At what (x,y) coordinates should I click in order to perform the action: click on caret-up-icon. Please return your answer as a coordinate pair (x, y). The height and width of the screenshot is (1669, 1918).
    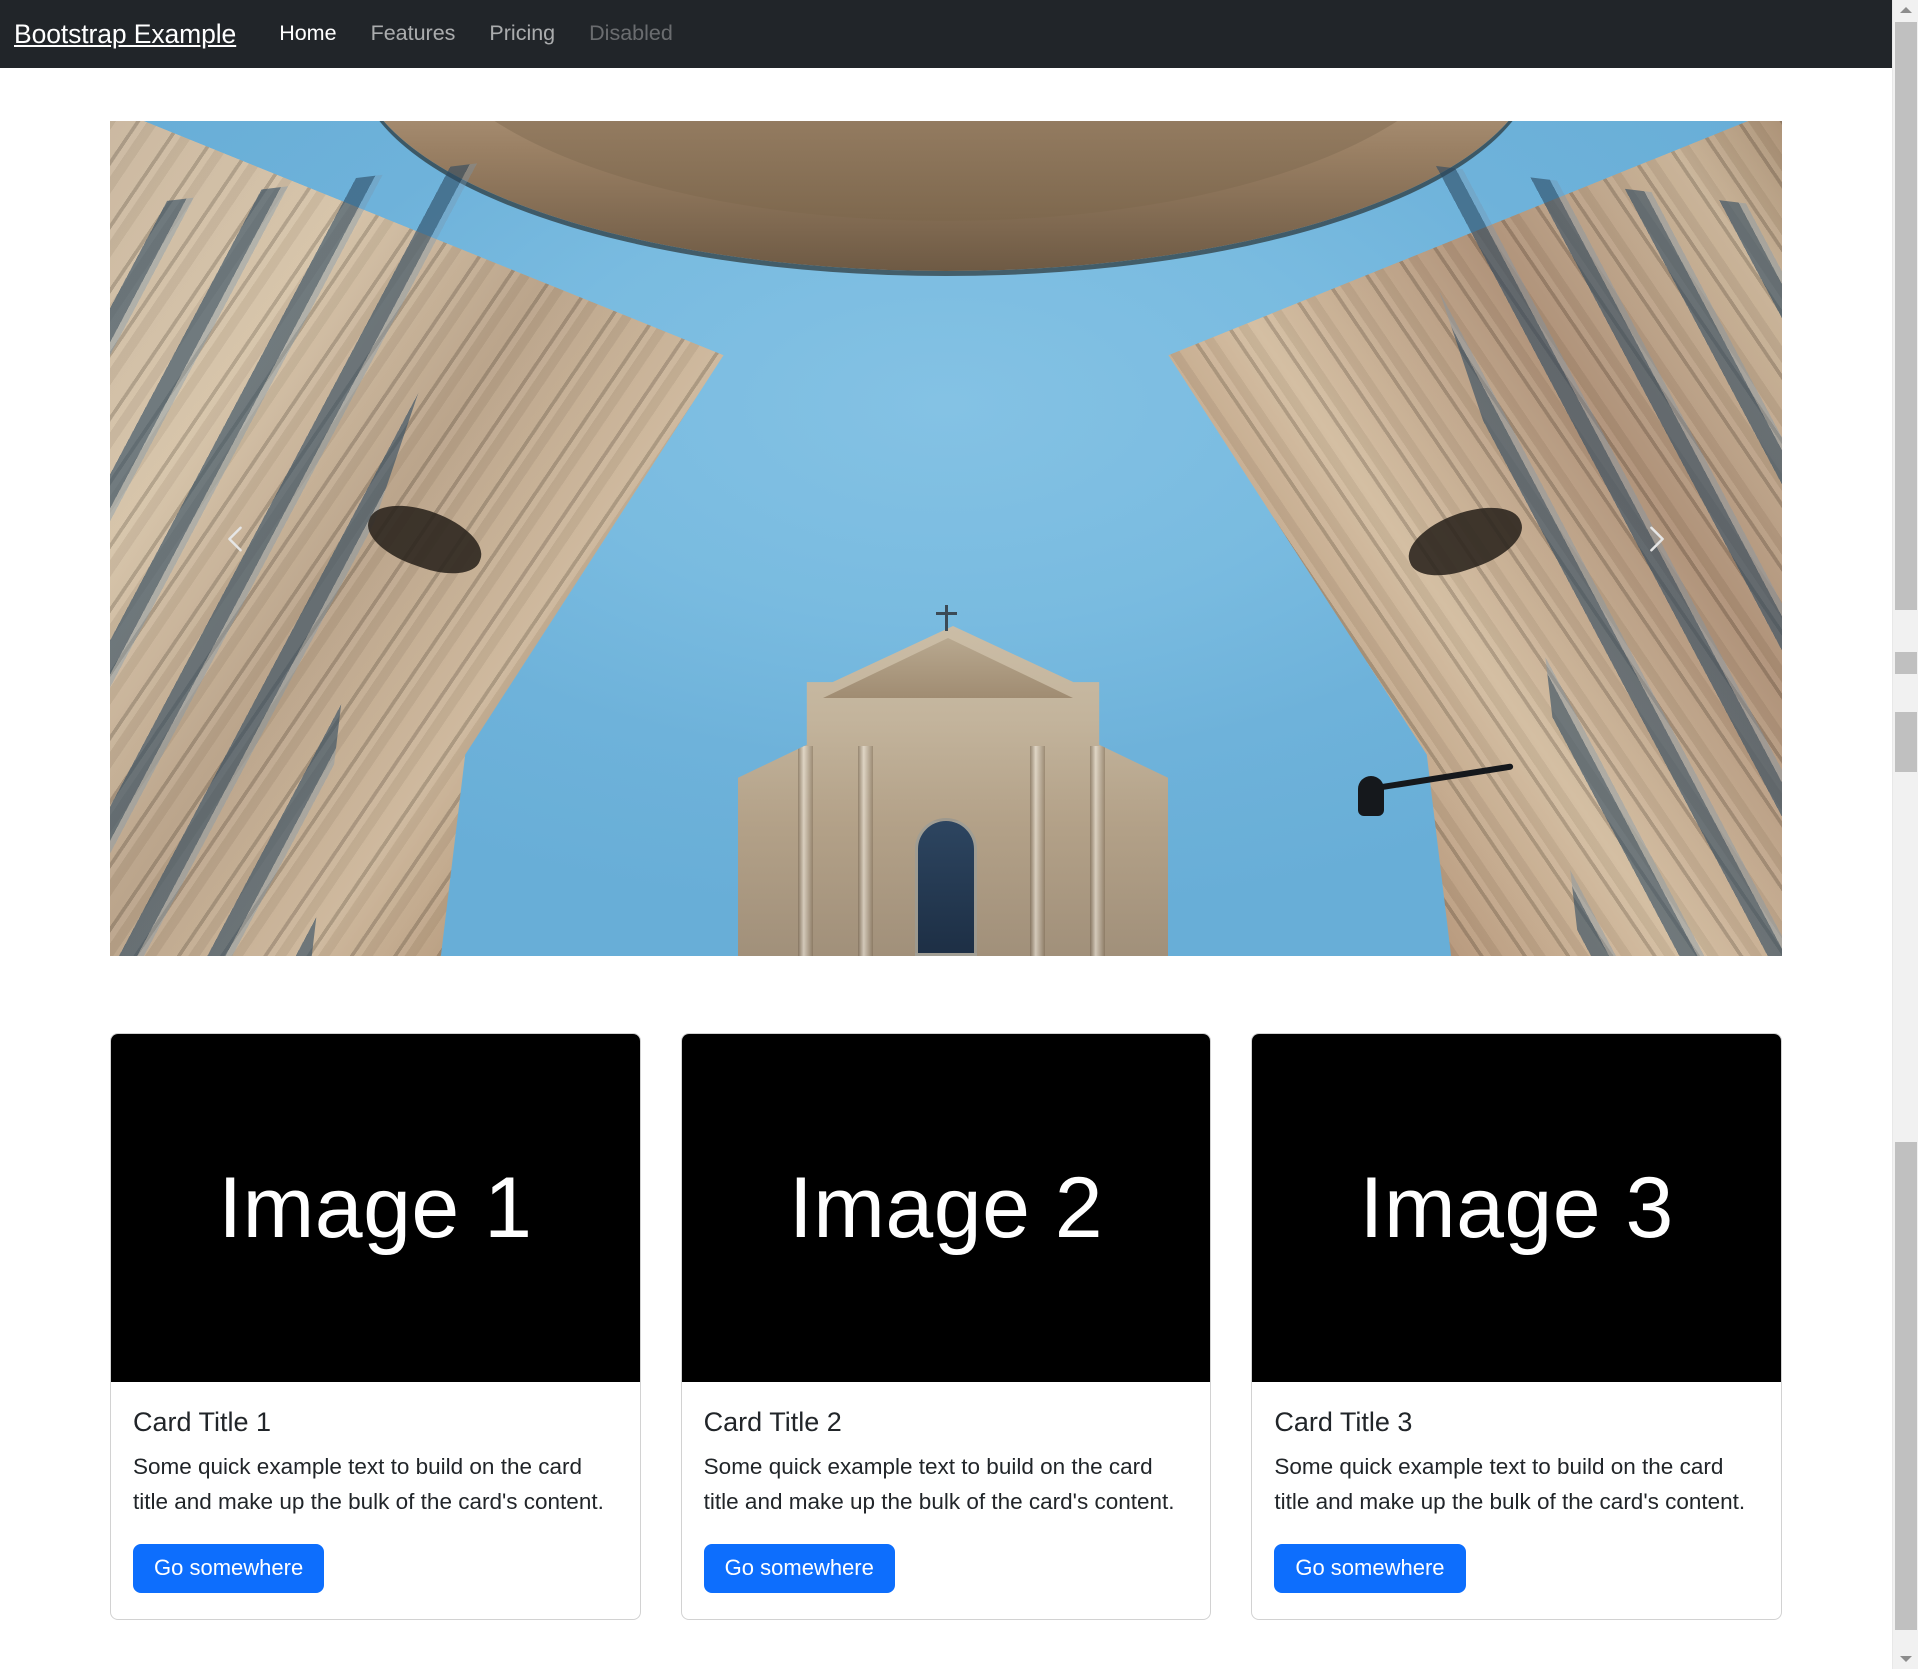
    Looking at the image, I should click on (1906, 10).